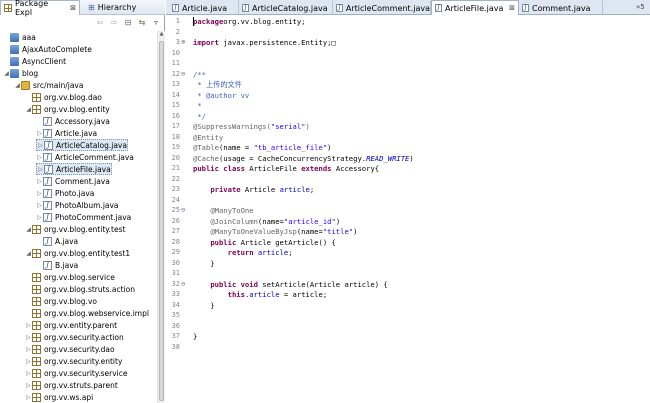 The width and height of the screenshot is (650, 403). Describe the element at coordinates (286, 8) in the screenshot. I see `tab-articlecatalog-java: J ArticleCatalog.java` at that location.